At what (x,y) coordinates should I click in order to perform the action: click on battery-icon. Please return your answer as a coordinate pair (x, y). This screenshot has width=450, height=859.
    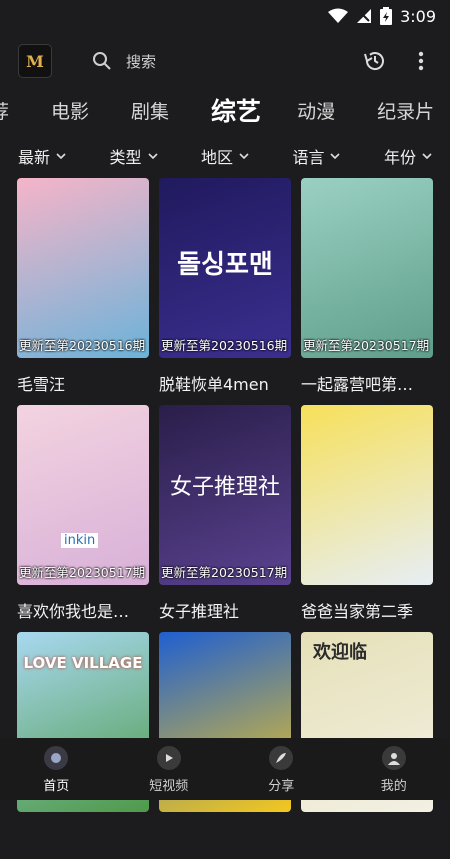
    Looking at the image, I should click on (386, 16).